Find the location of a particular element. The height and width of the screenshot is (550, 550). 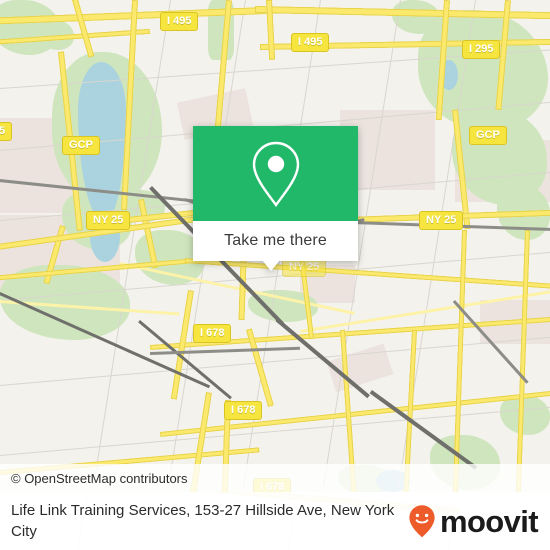

moovit-wordmark: moovit is located at coordinates (489, 521).